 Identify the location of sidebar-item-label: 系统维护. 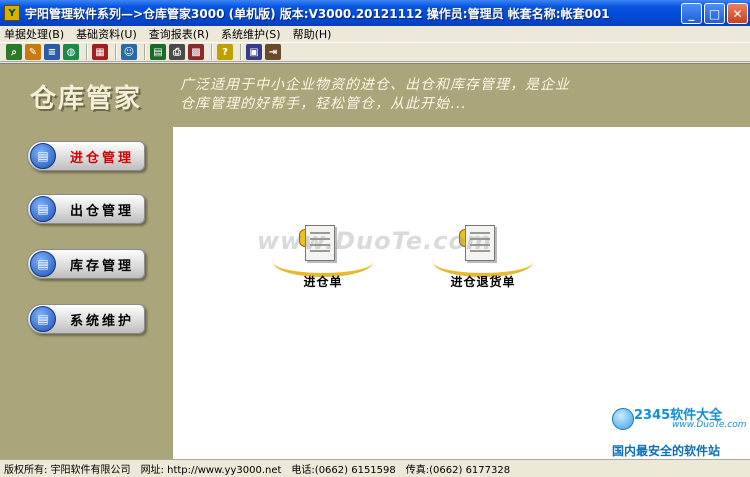
(102, 321).